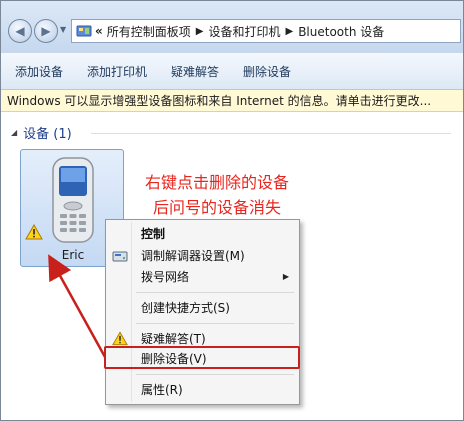 This screenshot has width=464, height=421. I want to click on annotation-arrow, so click(77, 306).